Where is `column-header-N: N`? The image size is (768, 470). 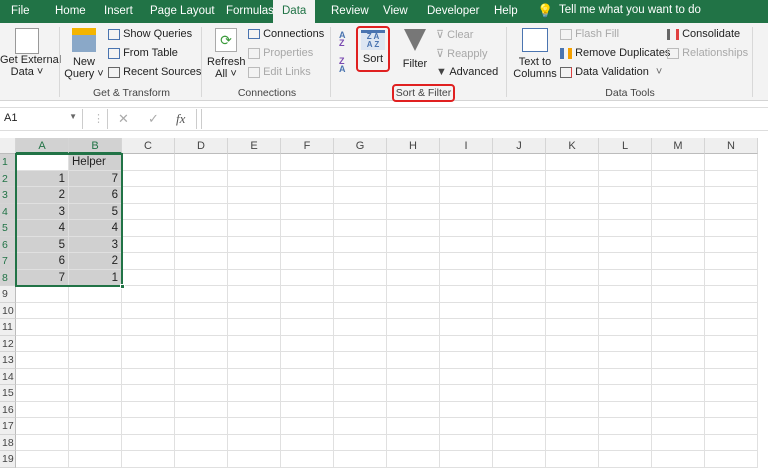
column-header-N: N is located at coordinates (731, 146).